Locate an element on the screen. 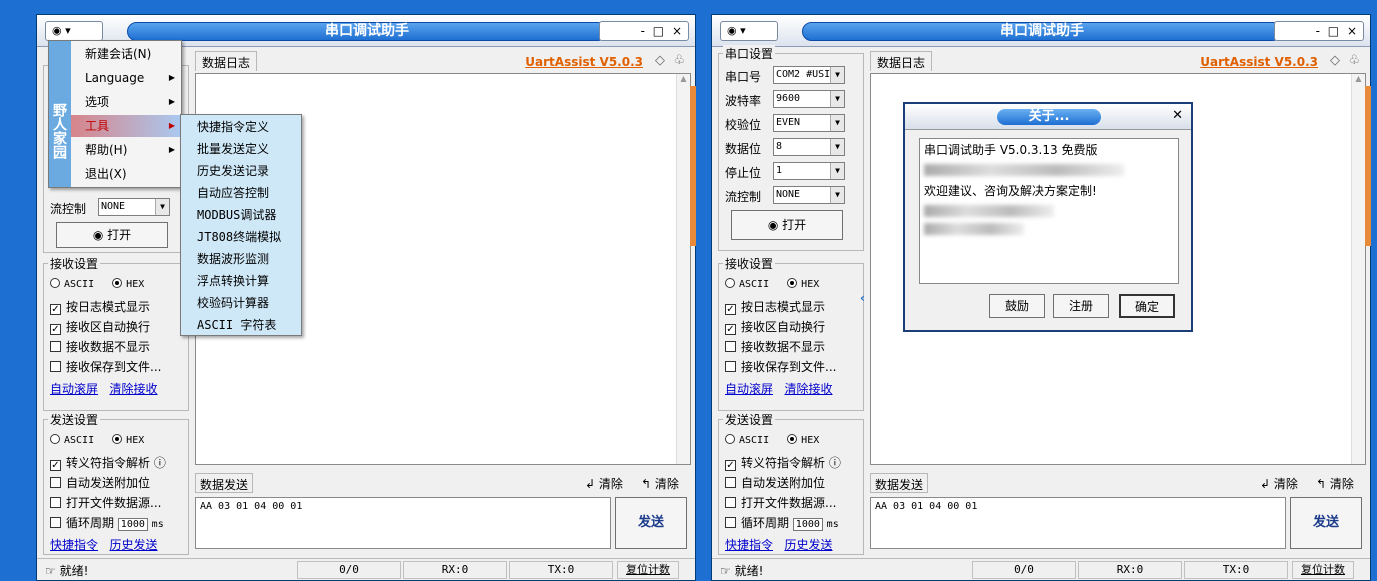  bell-icon: ♧ is located at coordinates (1354, 60).